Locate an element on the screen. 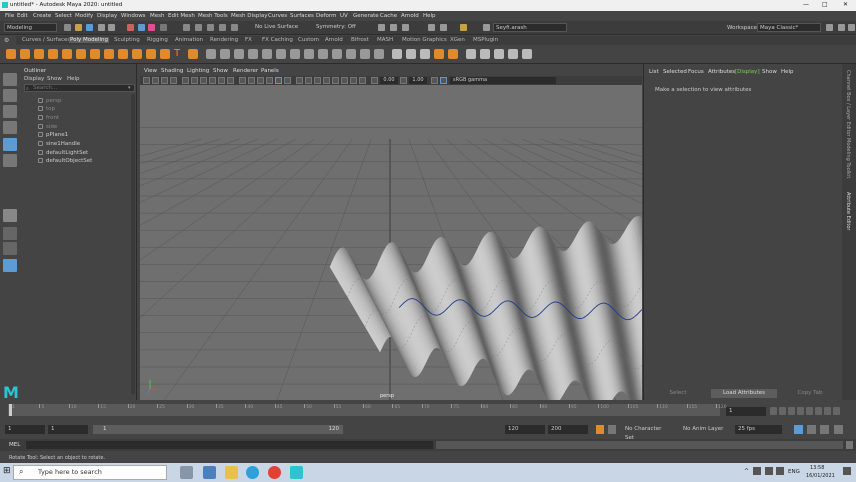 This screenshot has width=856, height=482. animation-end-field: 200 is located at coordinates (568, 429).